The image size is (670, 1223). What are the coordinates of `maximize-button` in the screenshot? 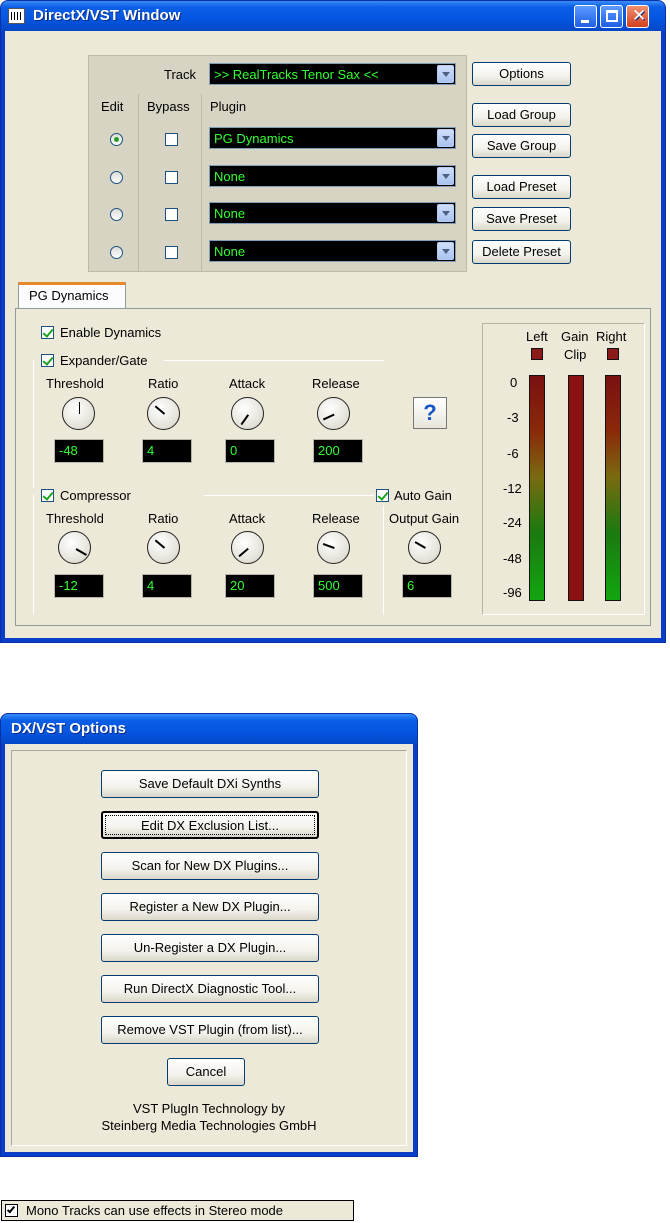 It's located at (611, 16).